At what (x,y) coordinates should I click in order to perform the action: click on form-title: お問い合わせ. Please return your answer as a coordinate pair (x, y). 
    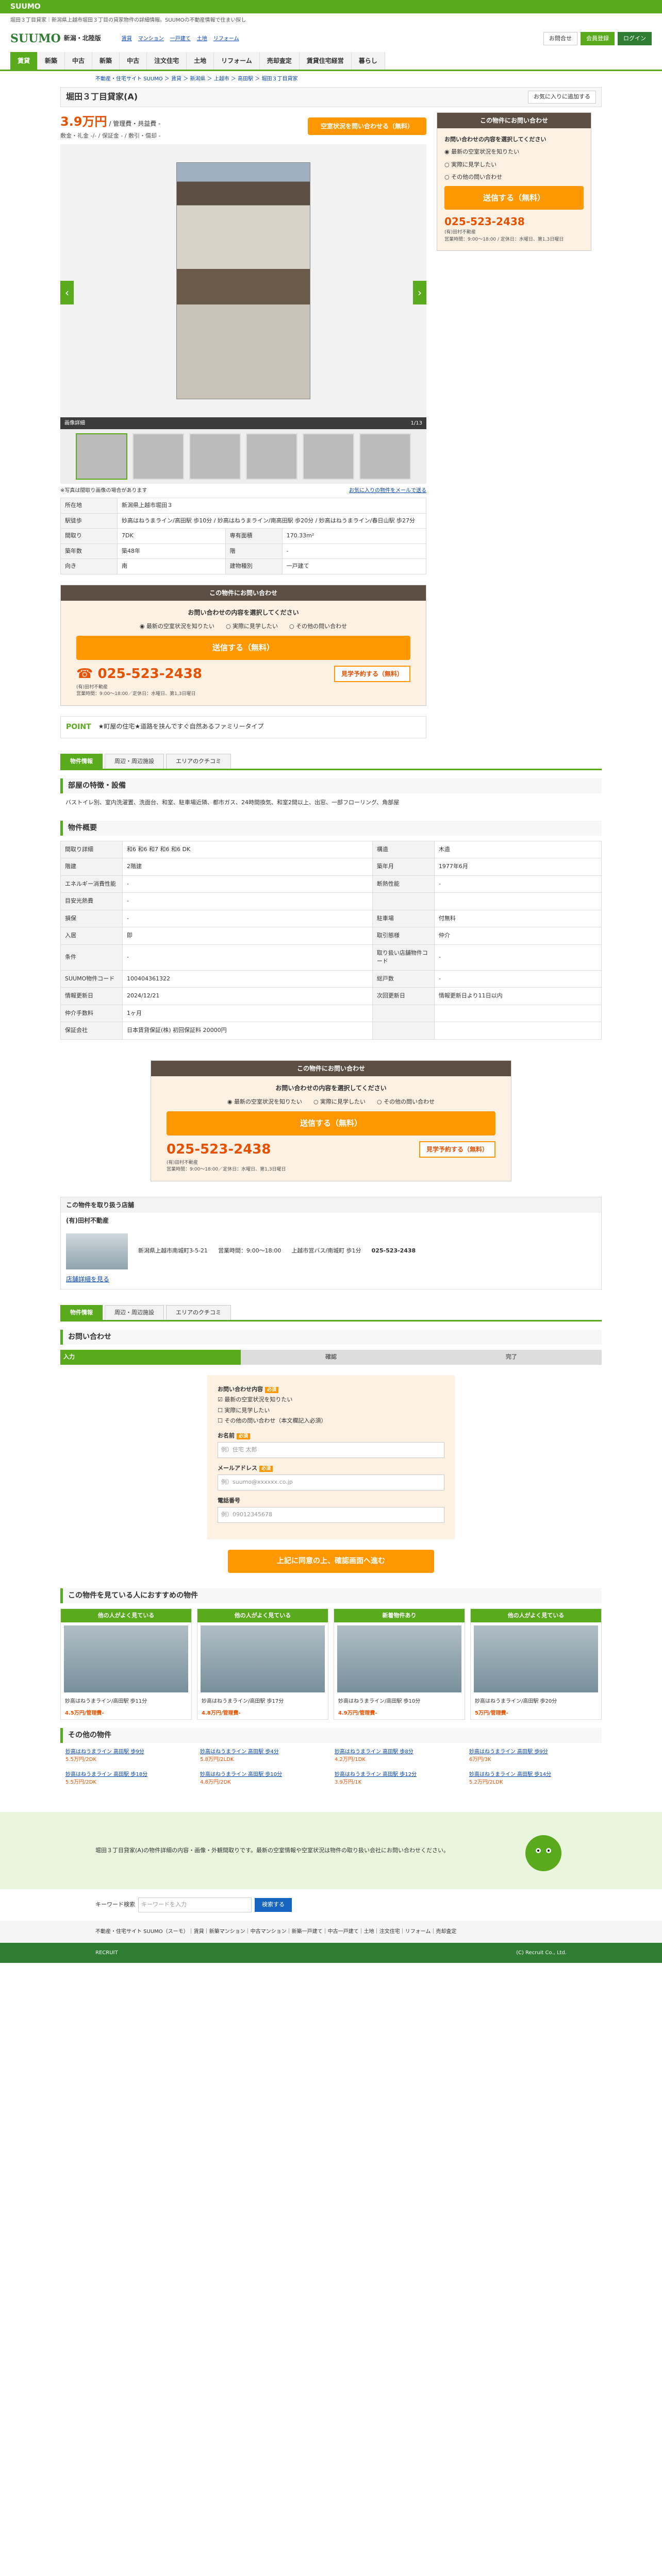
    Looking at the image, I should click on (331, 1337).